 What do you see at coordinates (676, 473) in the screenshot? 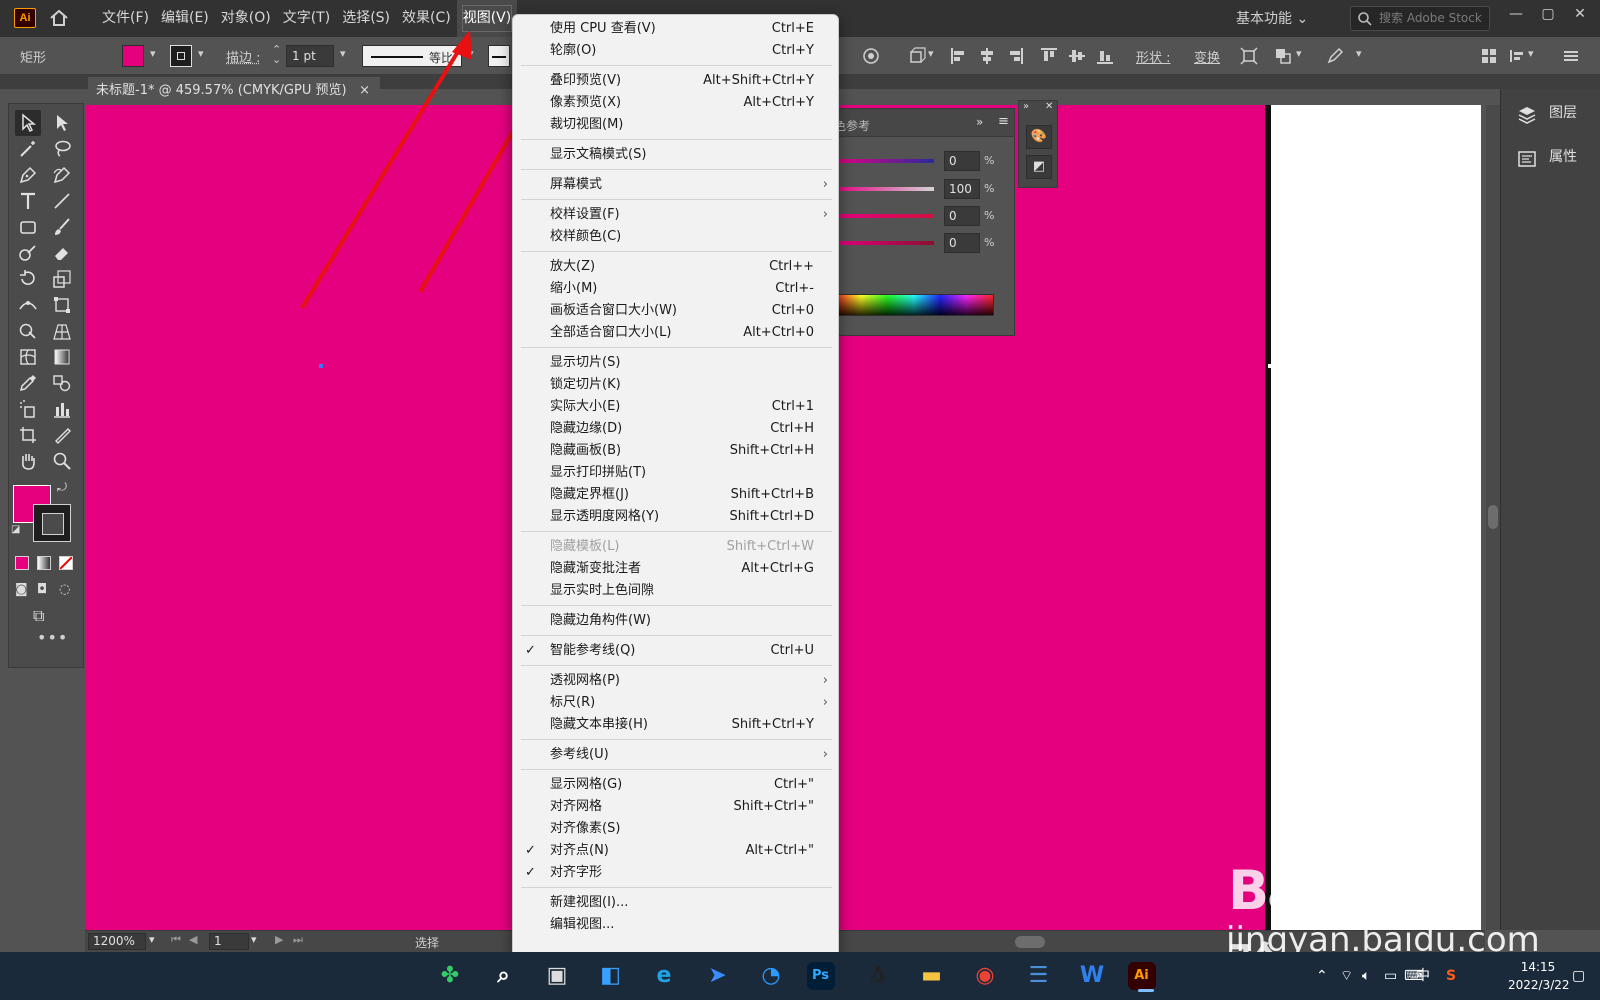
I see `view-menu-item: 显示打印拼贴(T)` at bounding box center [676, 473].